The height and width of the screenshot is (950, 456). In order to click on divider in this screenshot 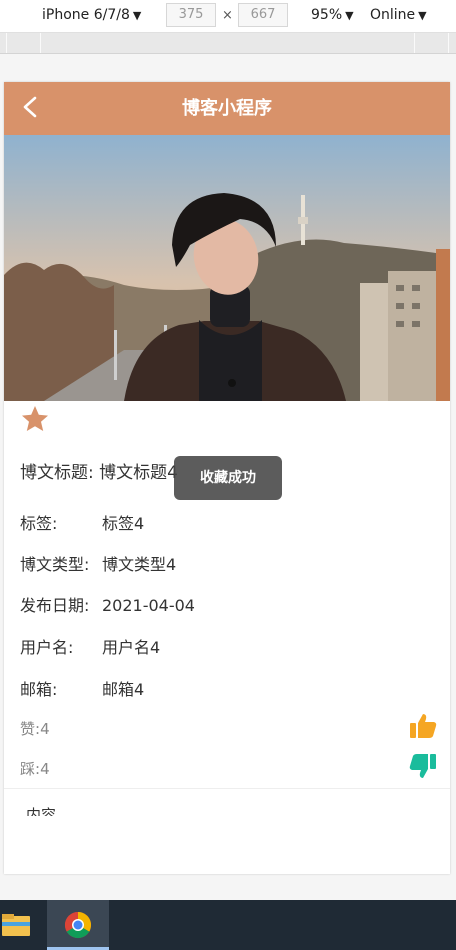, I will do `click(227, 788)`.